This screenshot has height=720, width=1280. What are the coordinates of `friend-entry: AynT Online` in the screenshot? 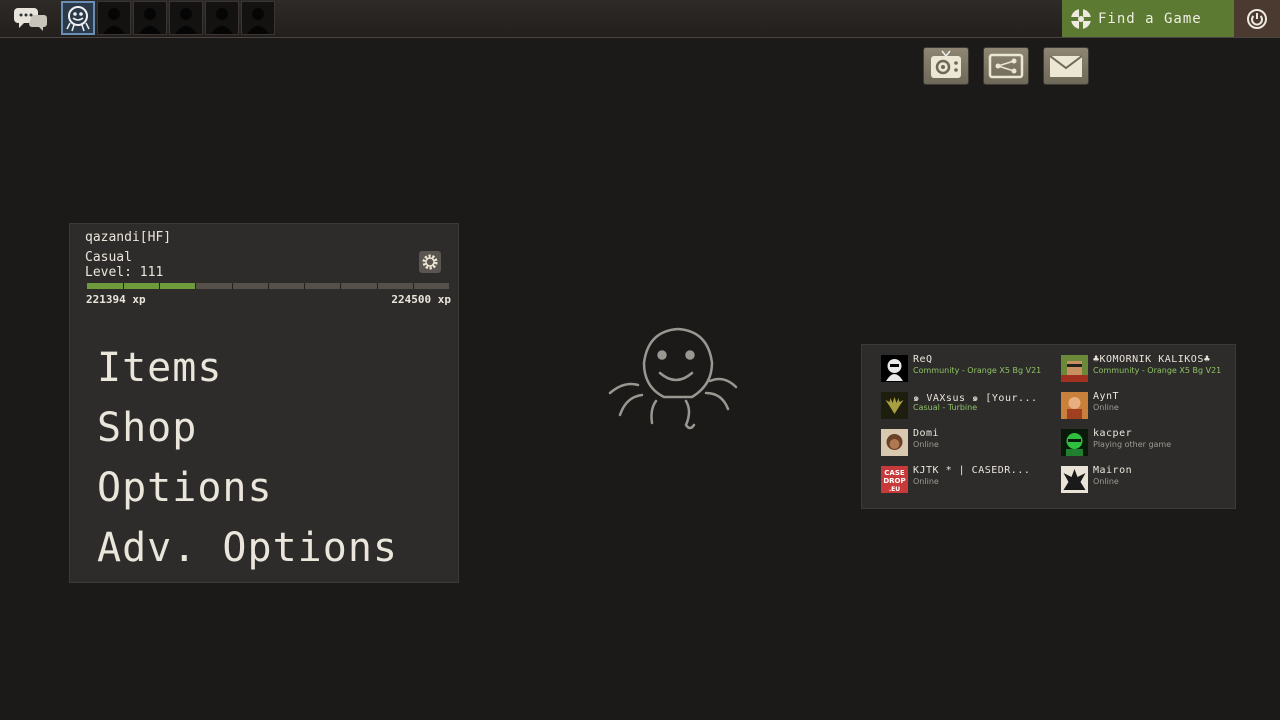 It's located at (1150, 406).